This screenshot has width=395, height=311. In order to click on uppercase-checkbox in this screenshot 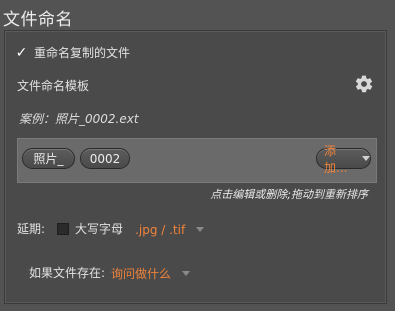, I will do `click(63, 228)`.